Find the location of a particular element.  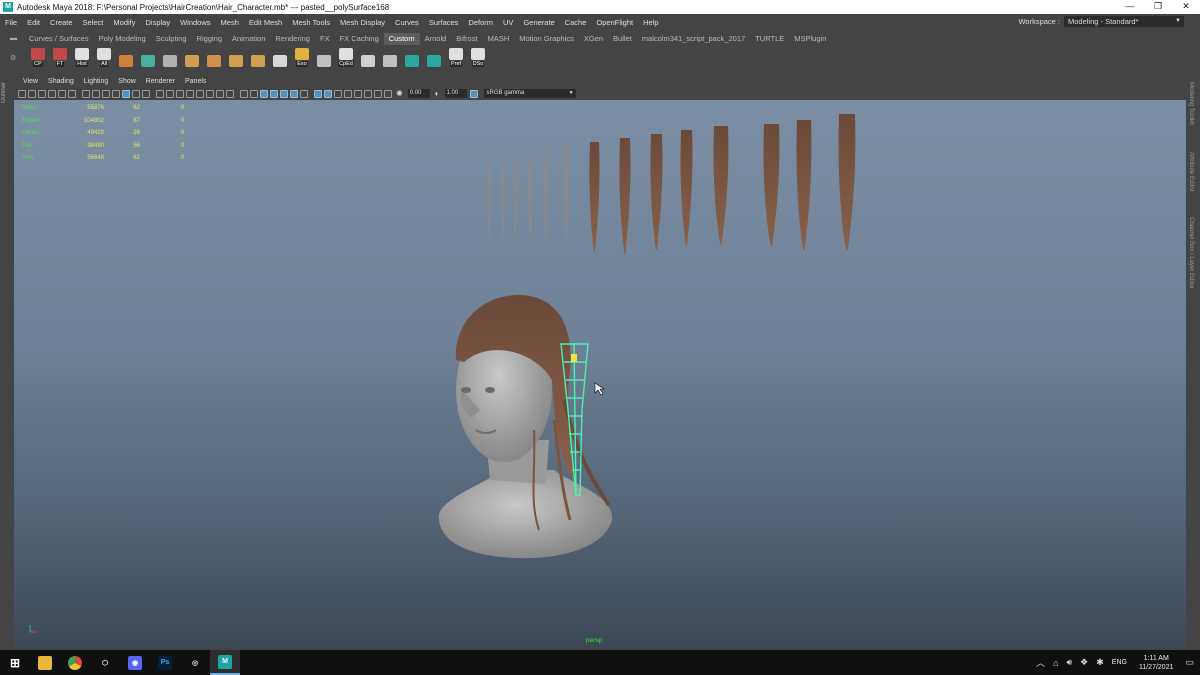

shelf-button-3: All is located at coordinates (104, 57).